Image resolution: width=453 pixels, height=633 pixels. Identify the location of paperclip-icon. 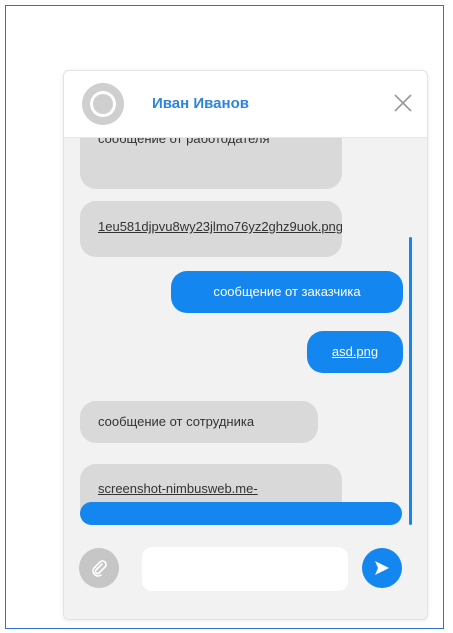
(99, 568).